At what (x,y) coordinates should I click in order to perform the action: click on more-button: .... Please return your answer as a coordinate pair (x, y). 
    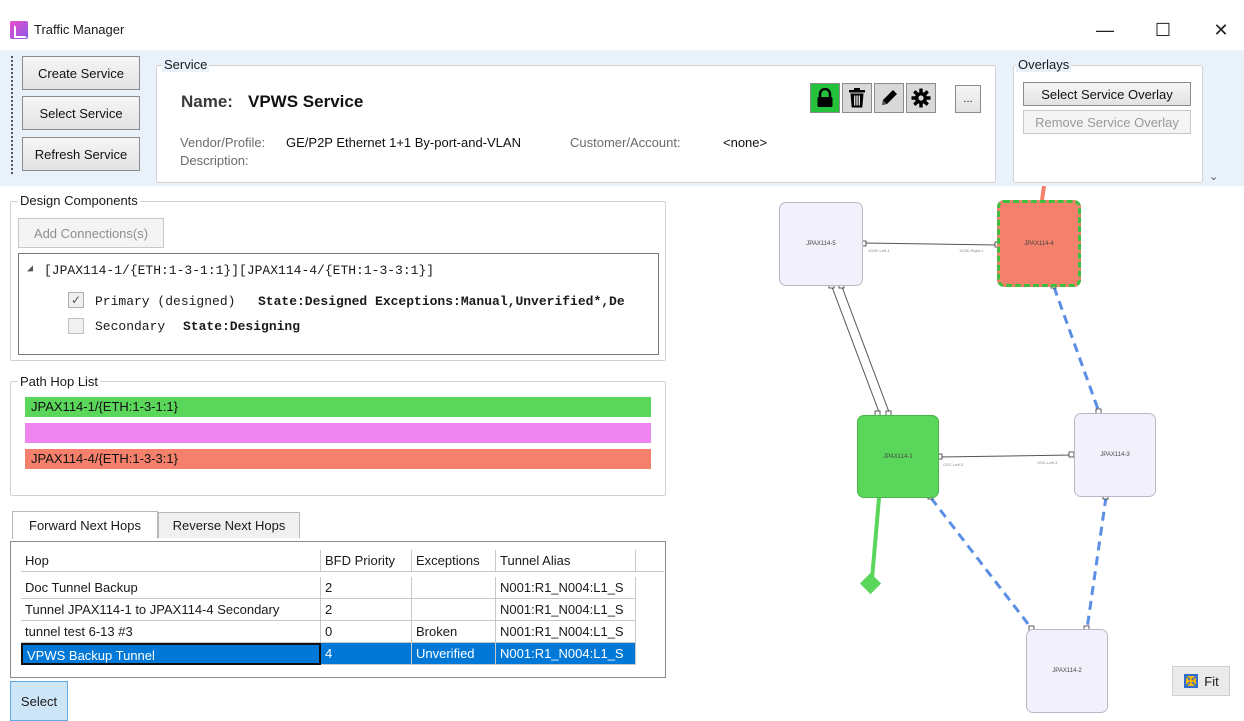
    Looking at the image, I should click on (968, 99).